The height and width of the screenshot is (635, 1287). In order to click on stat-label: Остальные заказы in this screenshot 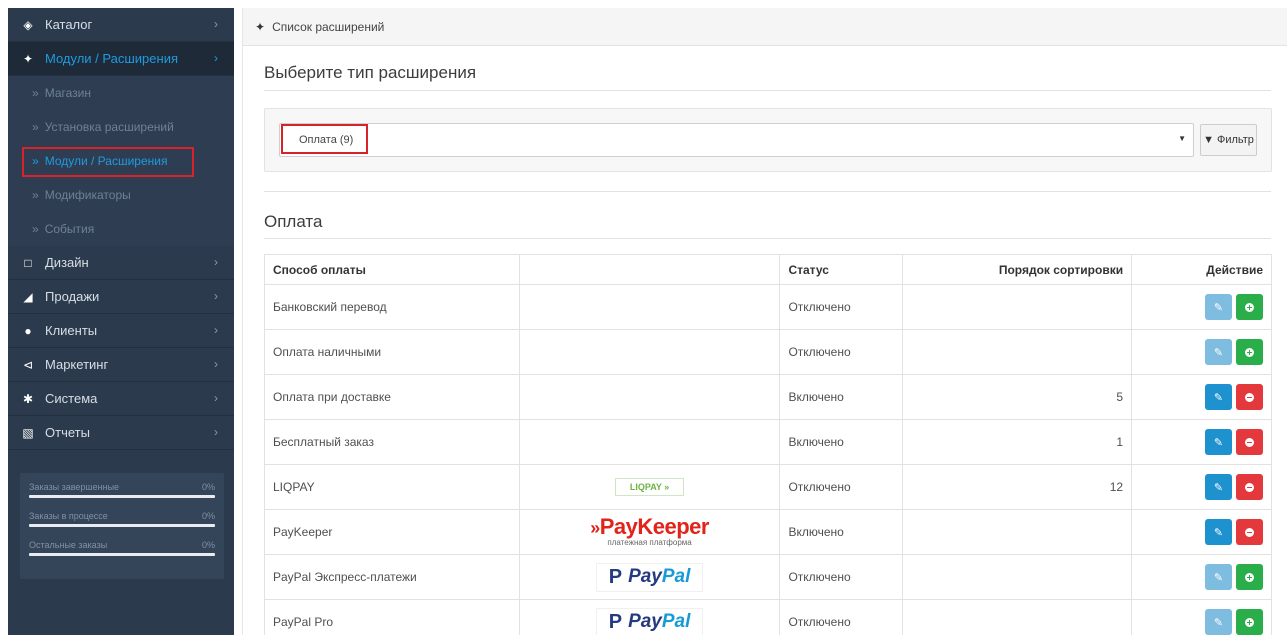, I will do `click(68, 545)`.